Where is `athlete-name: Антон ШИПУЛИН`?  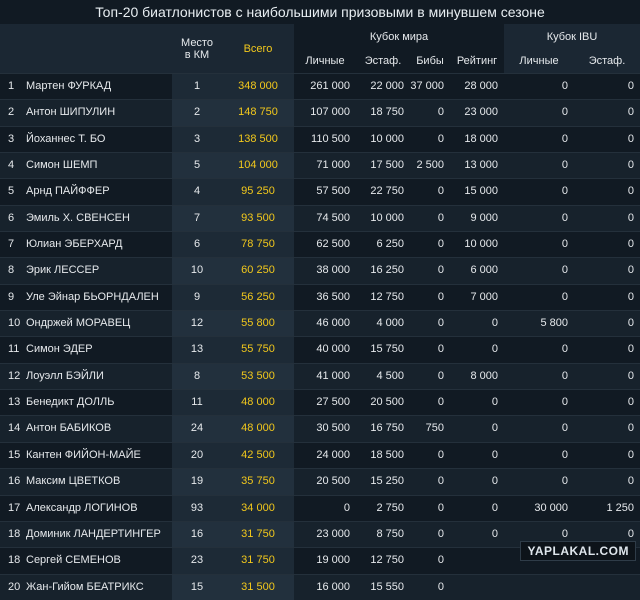 athlete-name: Антон ШИПУЛИН is located at coordinates (97, 113).